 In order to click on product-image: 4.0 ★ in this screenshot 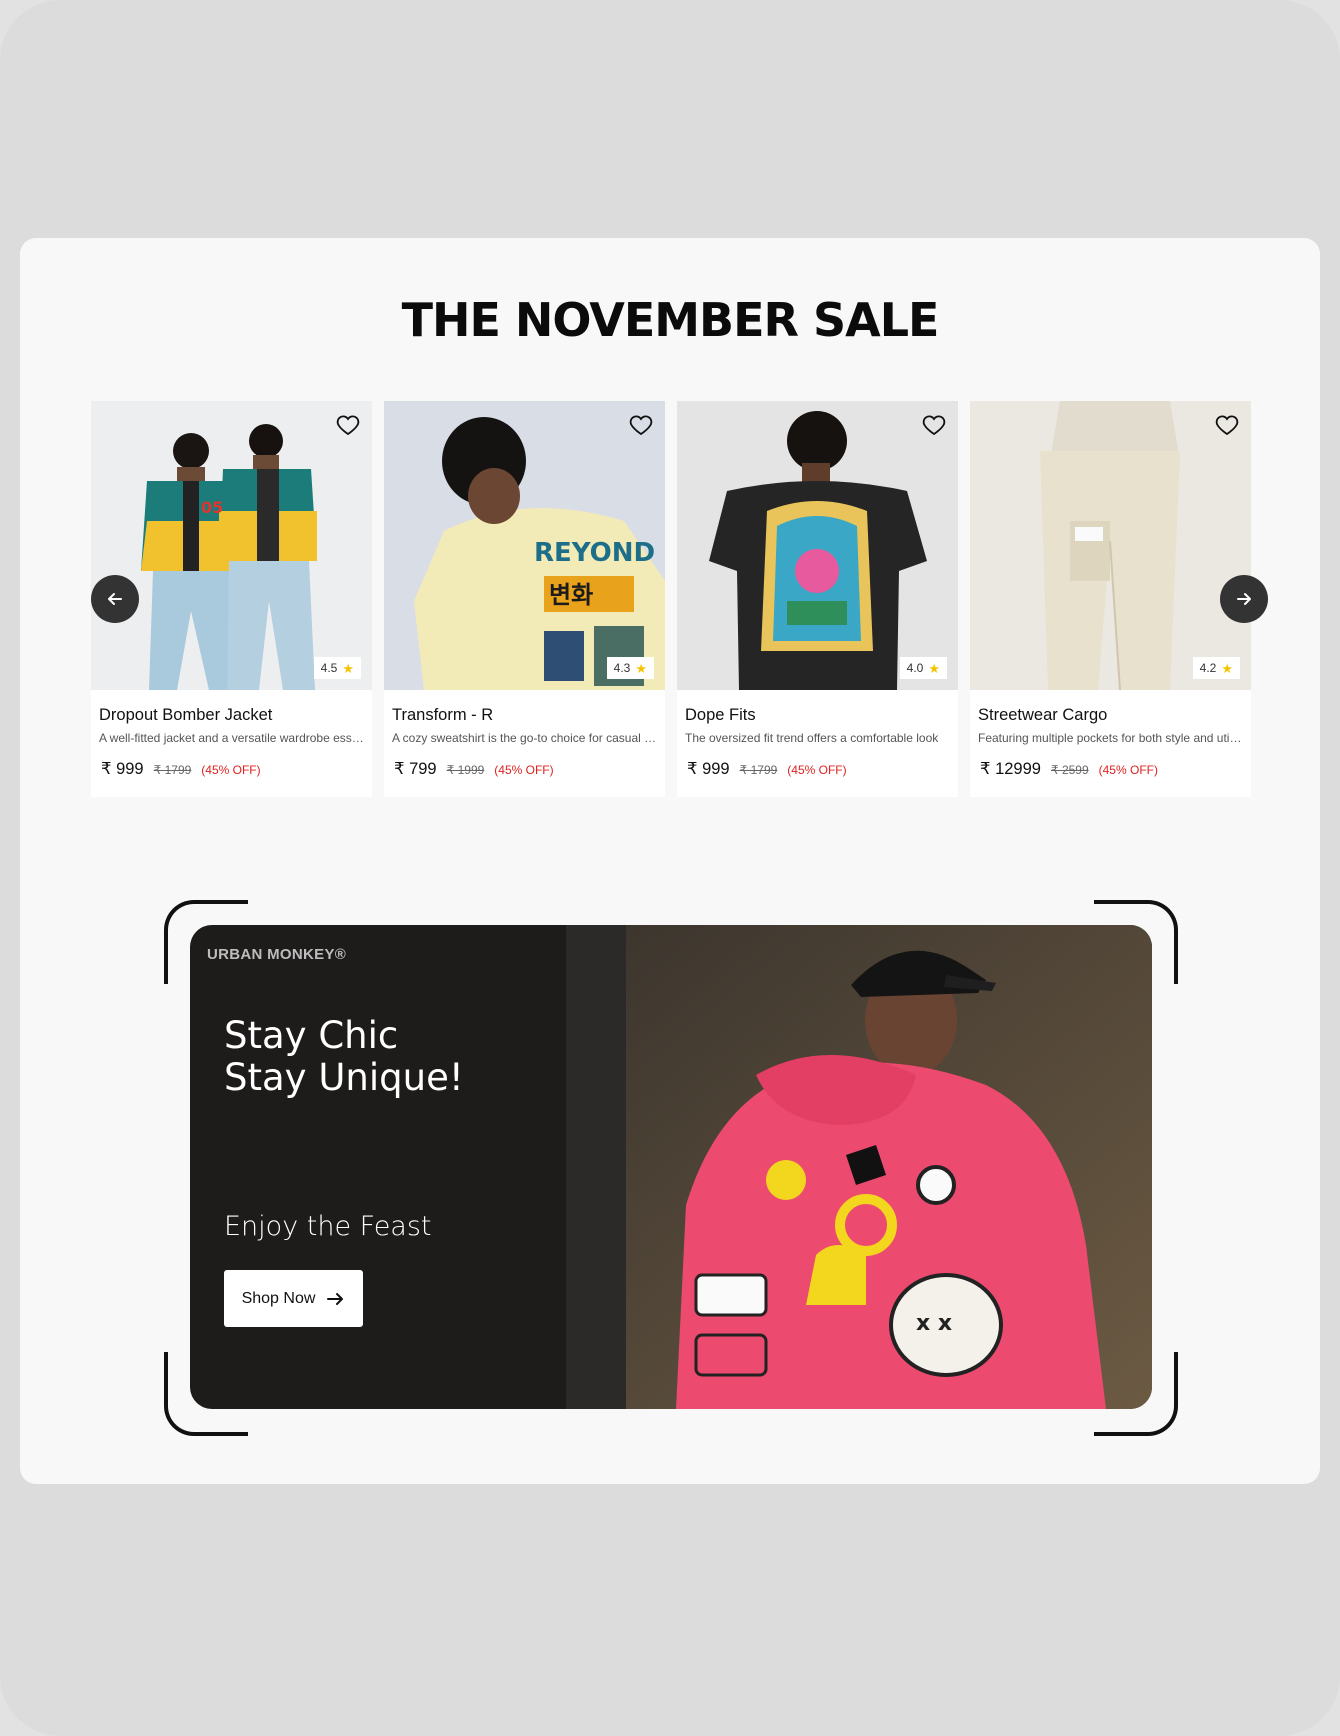, I will do `click(817, 545)`.